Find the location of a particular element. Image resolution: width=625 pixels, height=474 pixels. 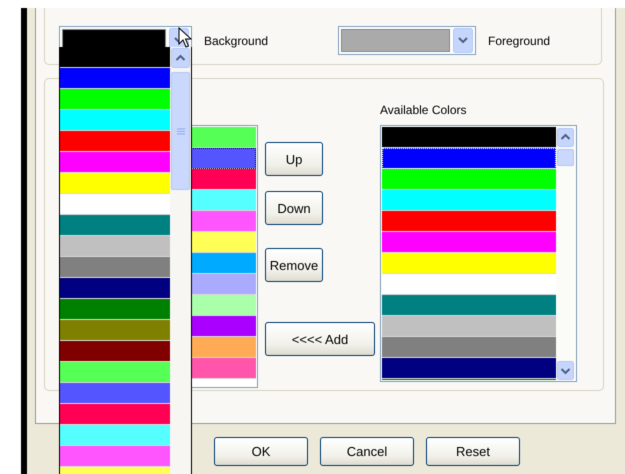

cursor-icon is located at coordinates (185, 38).